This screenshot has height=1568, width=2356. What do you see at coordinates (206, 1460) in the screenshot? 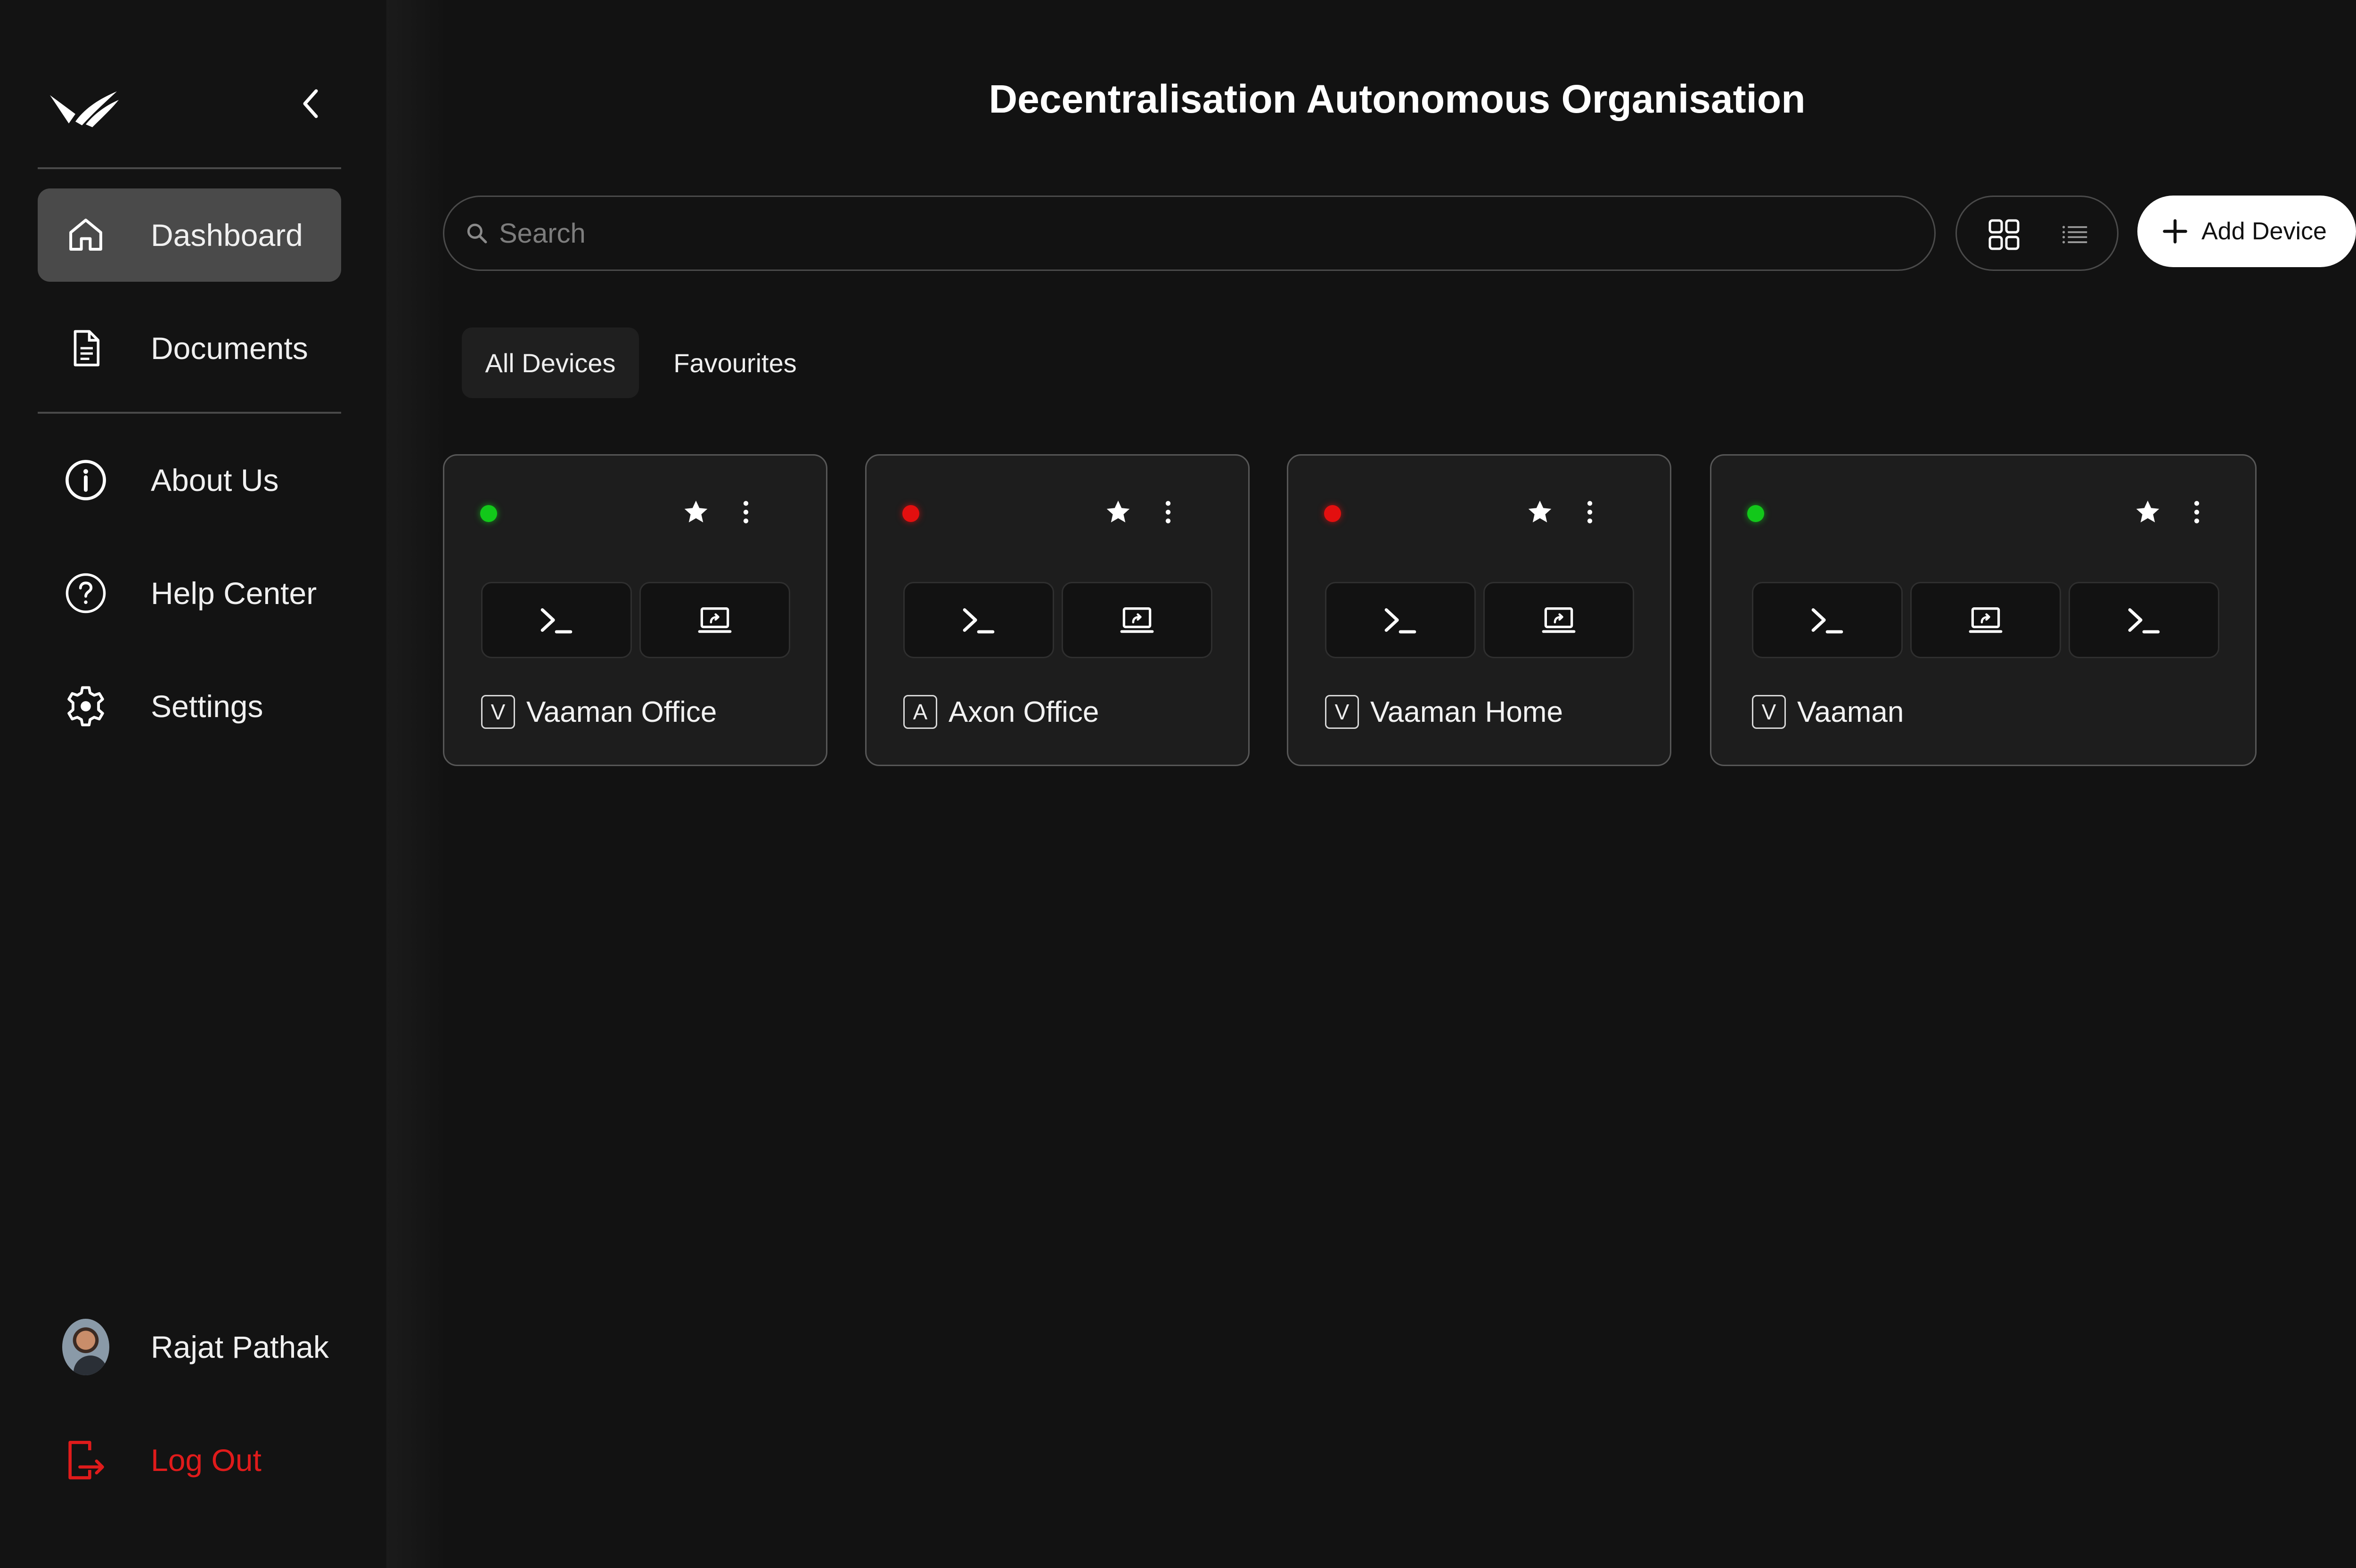
I see `logout-label: Log Out` at bounding box center [206, 1460].